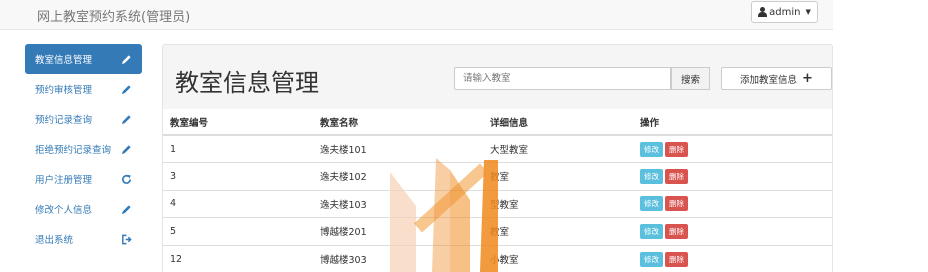  I want to click on sidebar-item-edit-profile: 修改个人信息, so click(83, 209).